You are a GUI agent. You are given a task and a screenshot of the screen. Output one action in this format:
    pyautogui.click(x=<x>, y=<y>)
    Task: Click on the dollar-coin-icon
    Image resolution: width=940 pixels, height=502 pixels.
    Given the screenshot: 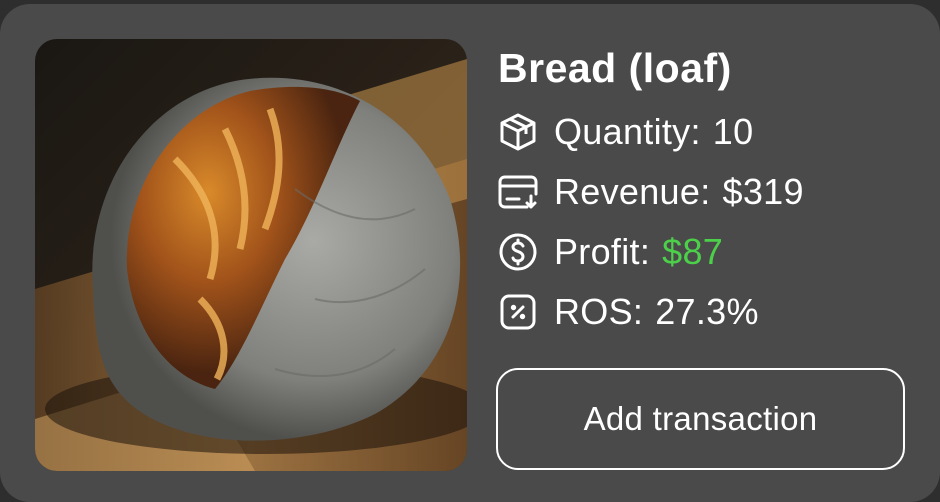 What is the action you would take?
    pyautogui.click(x=518, y=252)
    